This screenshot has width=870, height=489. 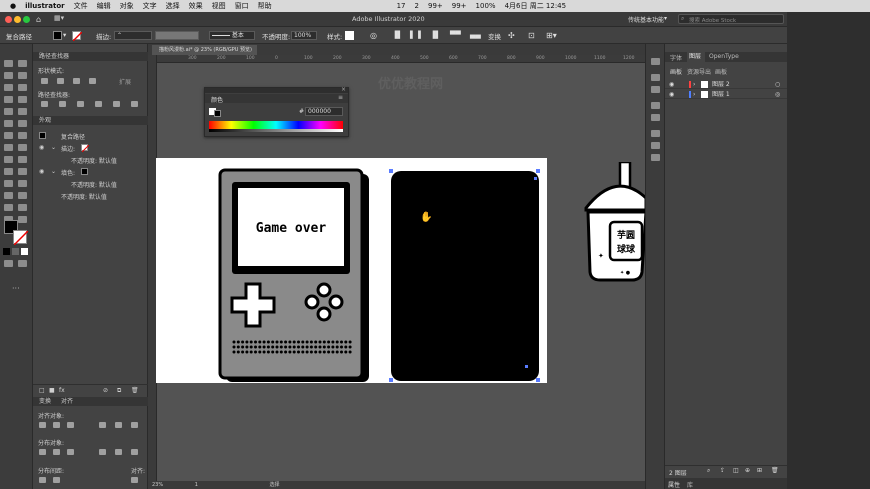 I want to click on stroke-opacity-label: 不透明度: 默认值, so click(x=94, y=160).